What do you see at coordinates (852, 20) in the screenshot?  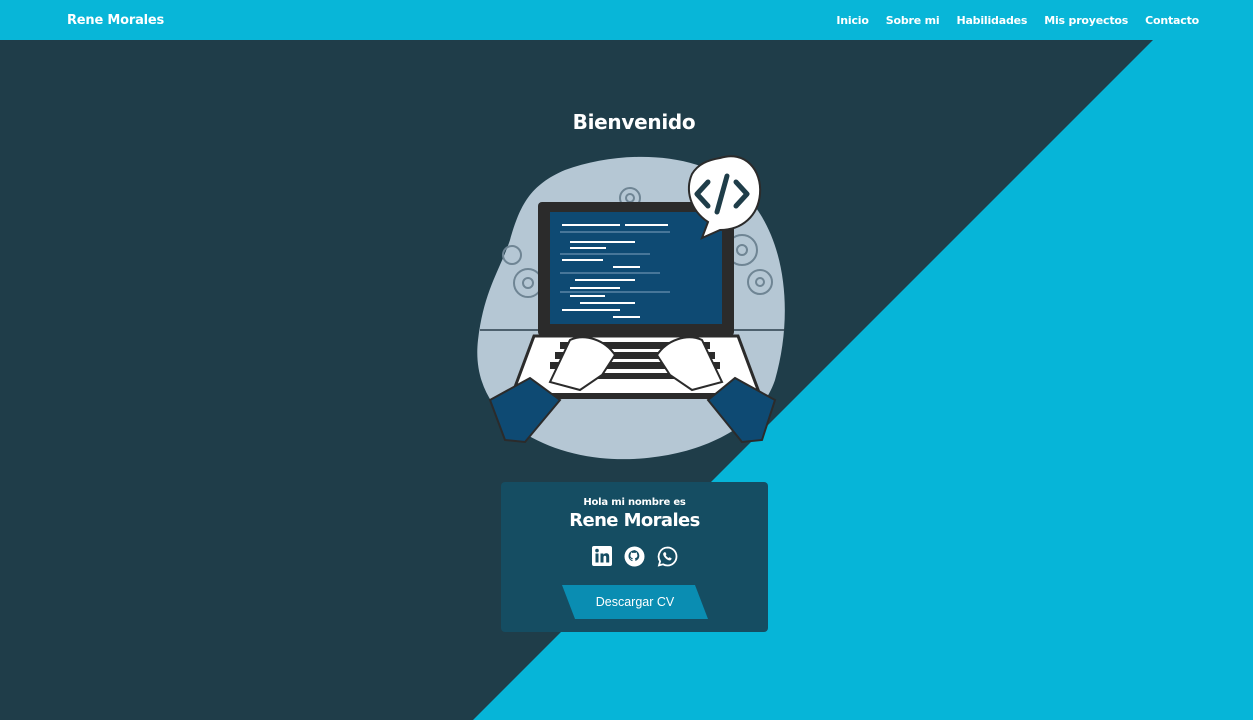 I see `nav-link-inicio: Inicio` at bounding box center [852, 20].